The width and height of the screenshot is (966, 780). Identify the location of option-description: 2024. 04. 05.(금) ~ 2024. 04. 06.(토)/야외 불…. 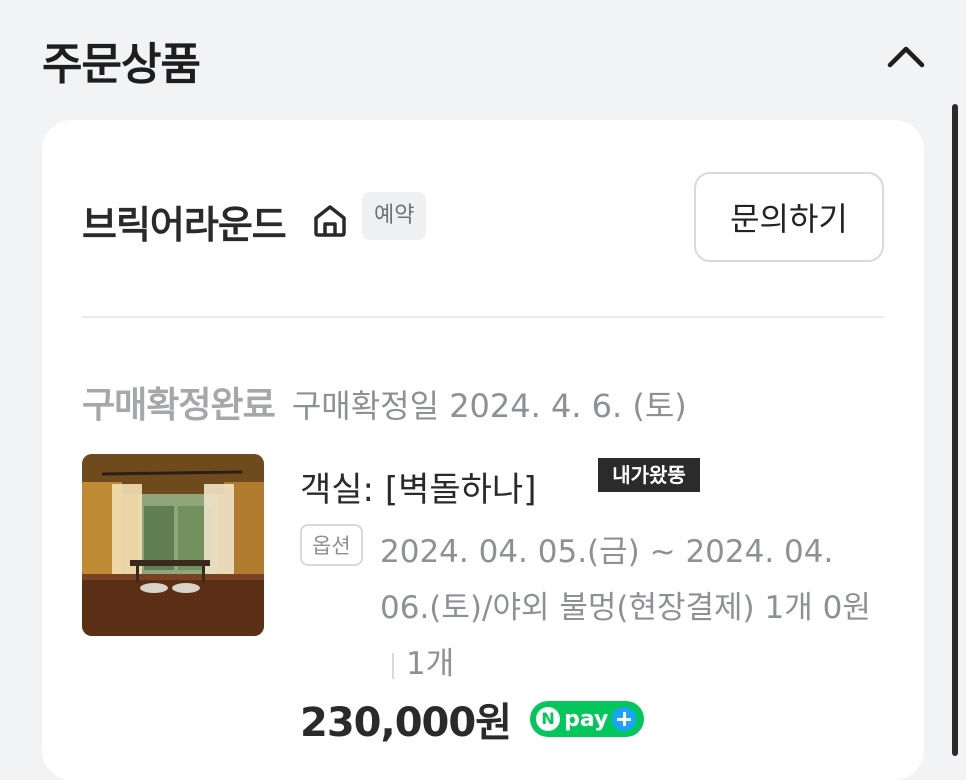
(630, 608).